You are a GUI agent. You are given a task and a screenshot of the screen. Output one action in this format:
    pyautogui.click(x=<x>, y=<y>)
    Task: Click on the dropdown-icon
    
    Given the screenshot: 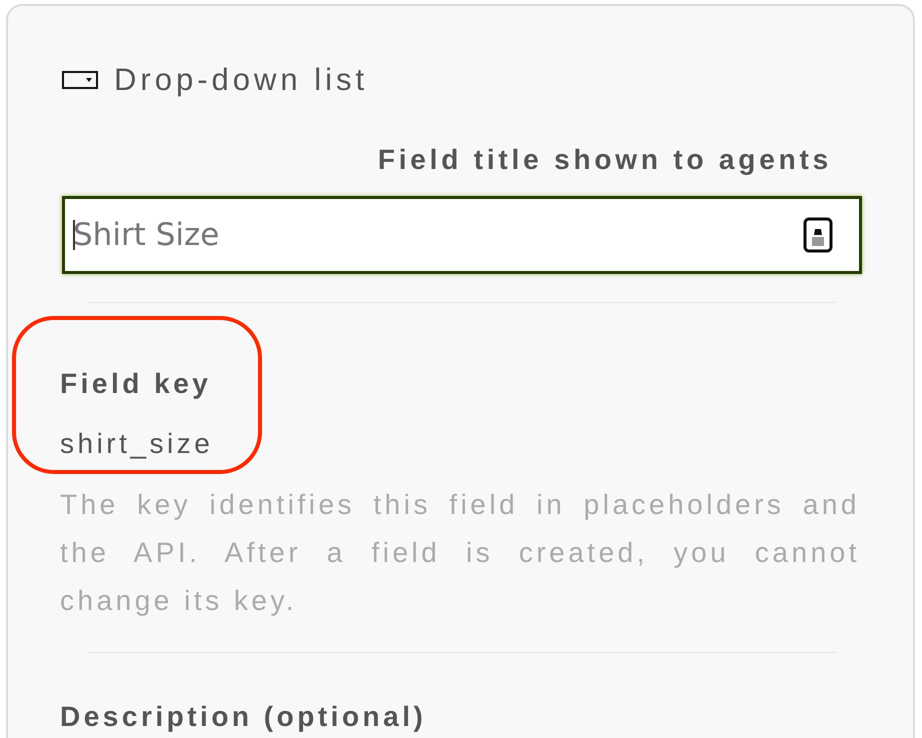 What is the action you would take?
    pyautogui.click(x=80, y=80)
    